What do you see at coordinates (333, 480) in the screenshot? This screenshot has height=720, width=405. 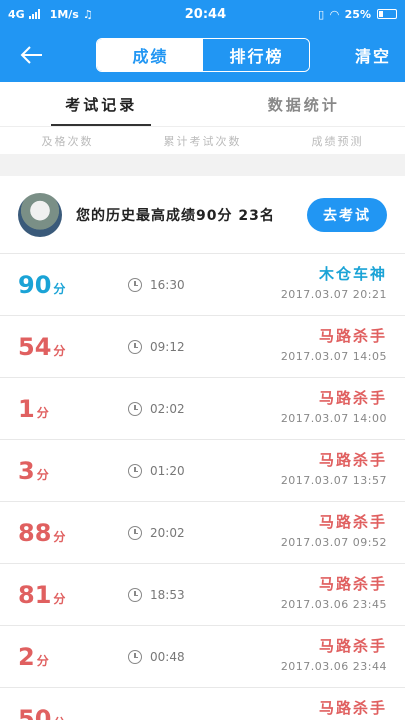 I see `record-date: 2017.03.07 13:57` at bounding box center [333, 480].